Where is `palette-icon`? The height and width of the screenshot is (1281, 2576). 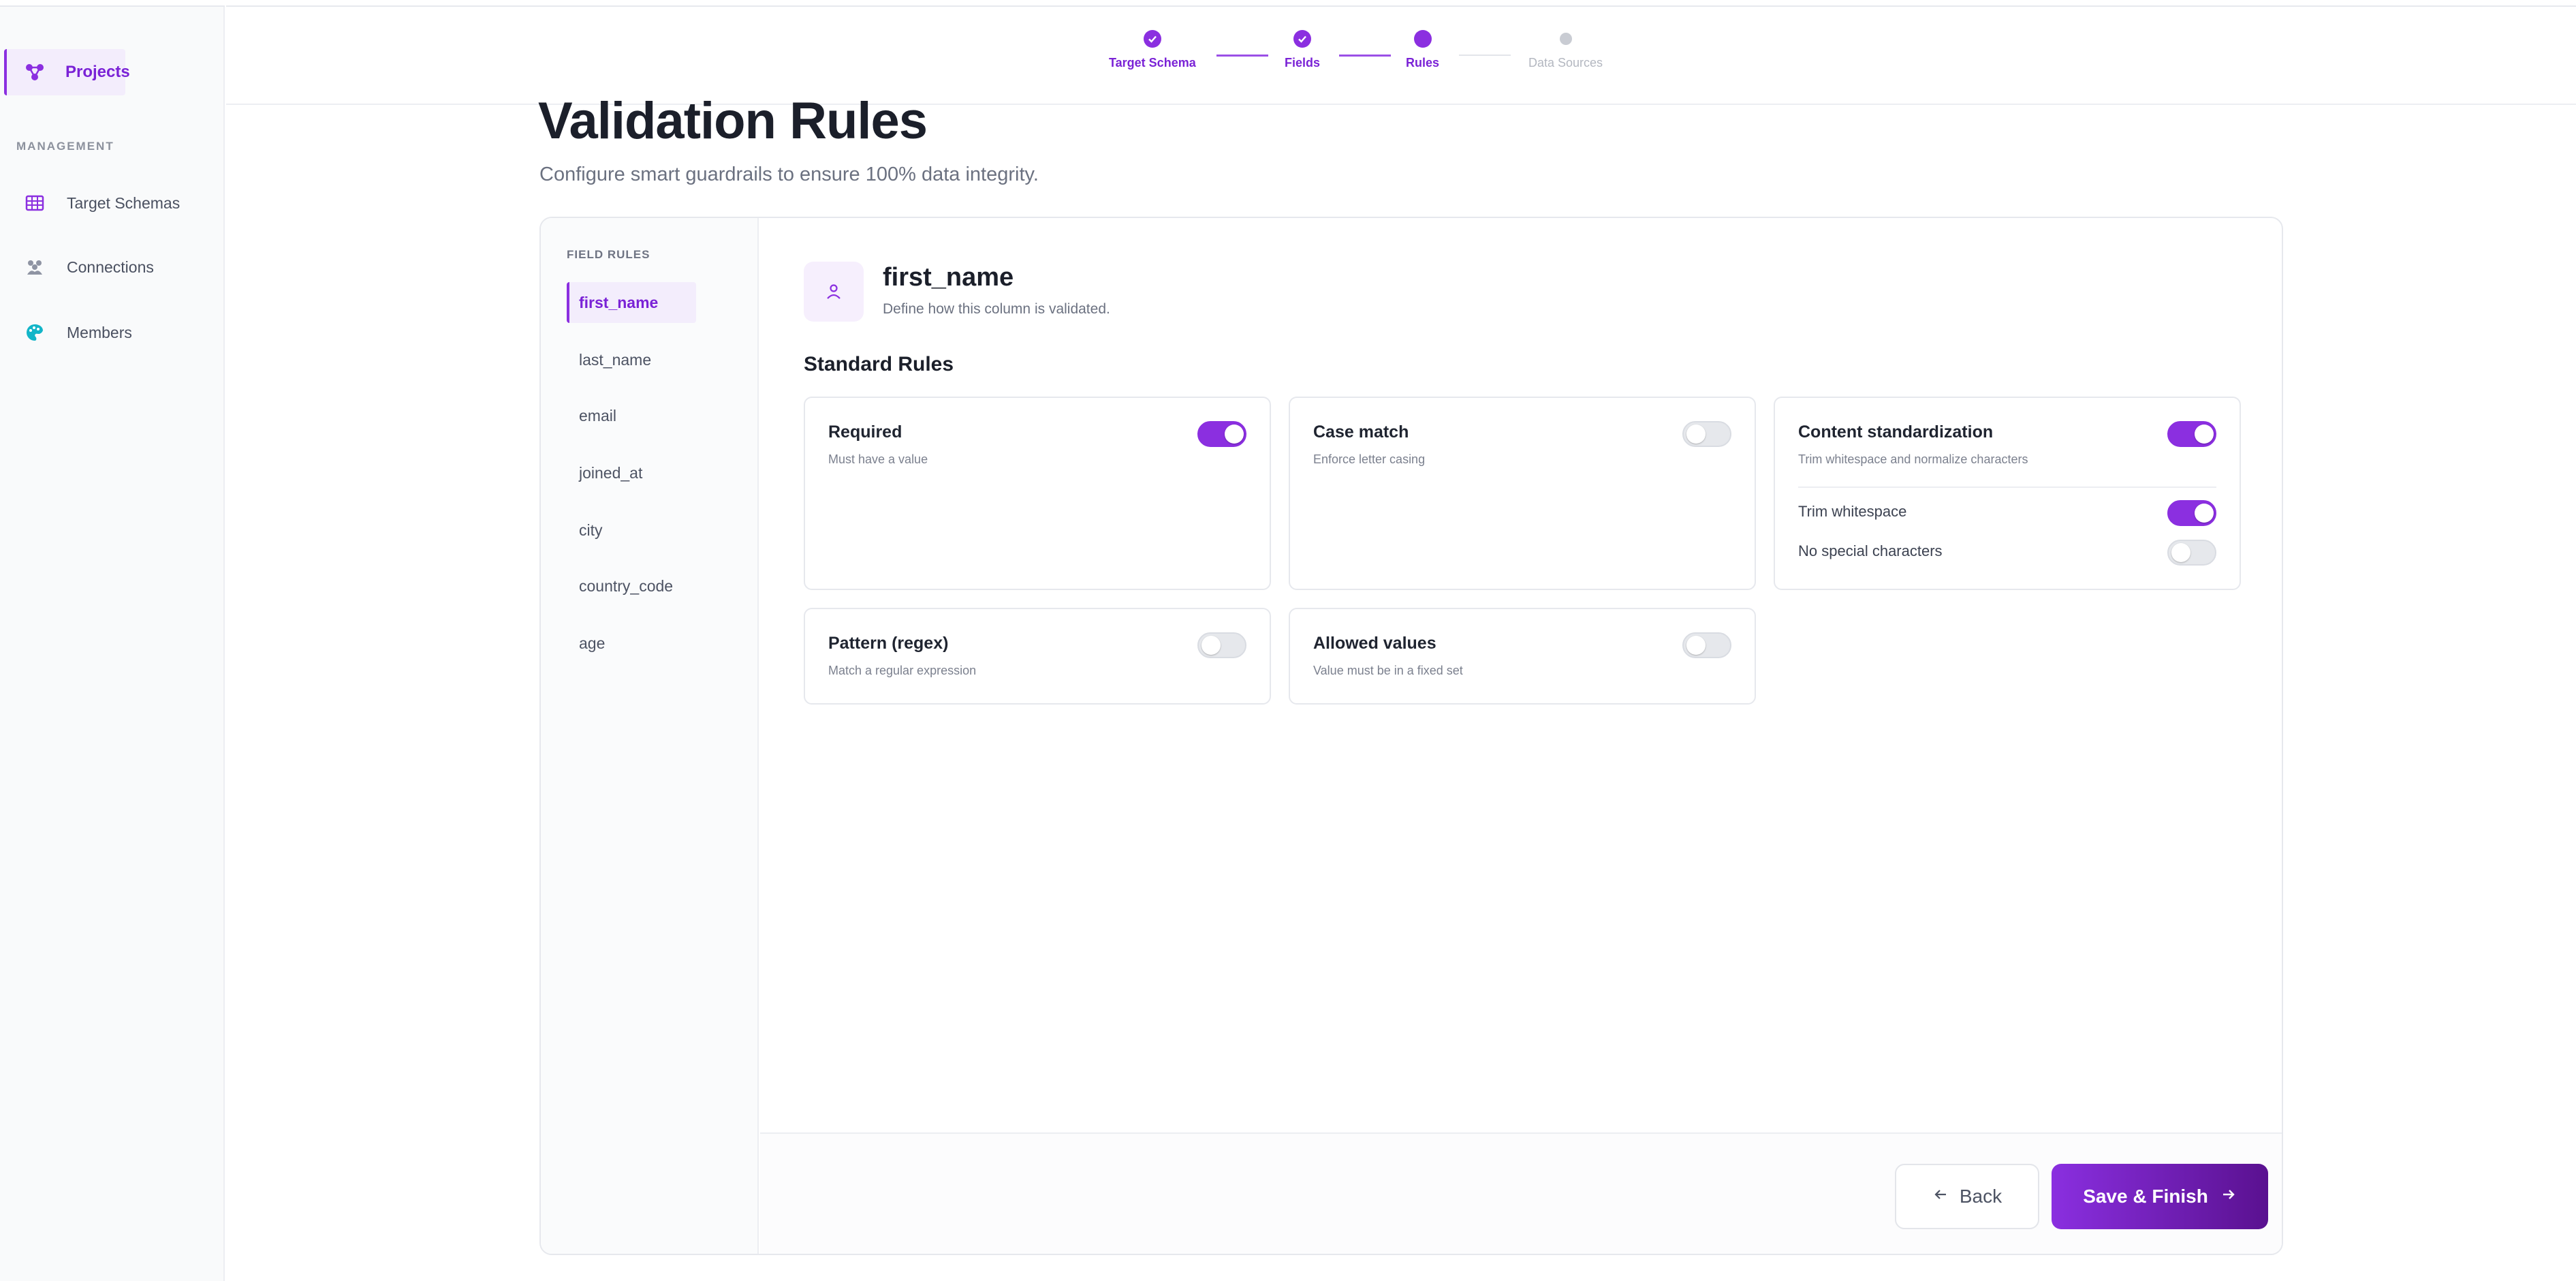
palette-icon is located at coordinates (35, 332).